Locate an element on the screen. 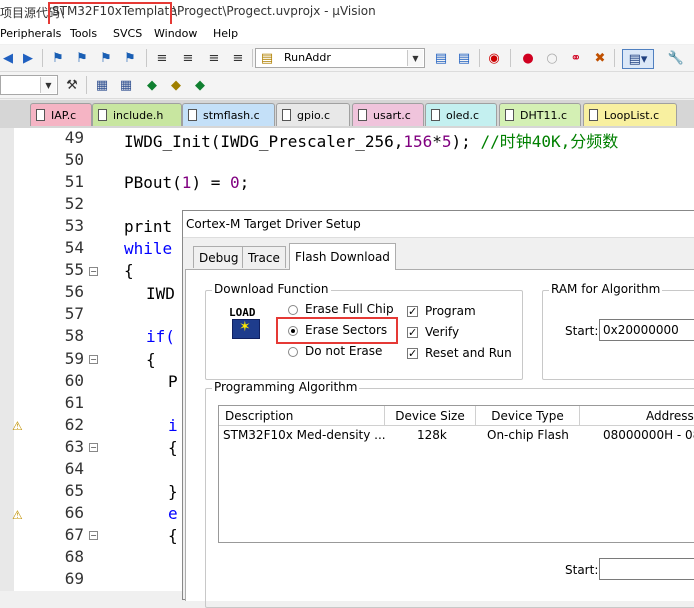  comment-icon: ≡ is located at coordinates (214, 58).